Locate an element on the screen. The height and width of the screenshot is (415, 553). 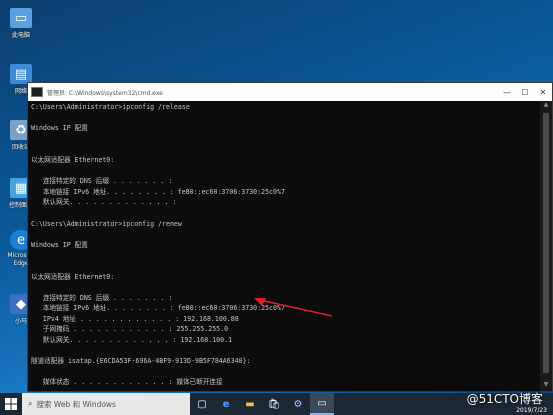
settings-icon: ⚙ is located at coordinates (298, 404).